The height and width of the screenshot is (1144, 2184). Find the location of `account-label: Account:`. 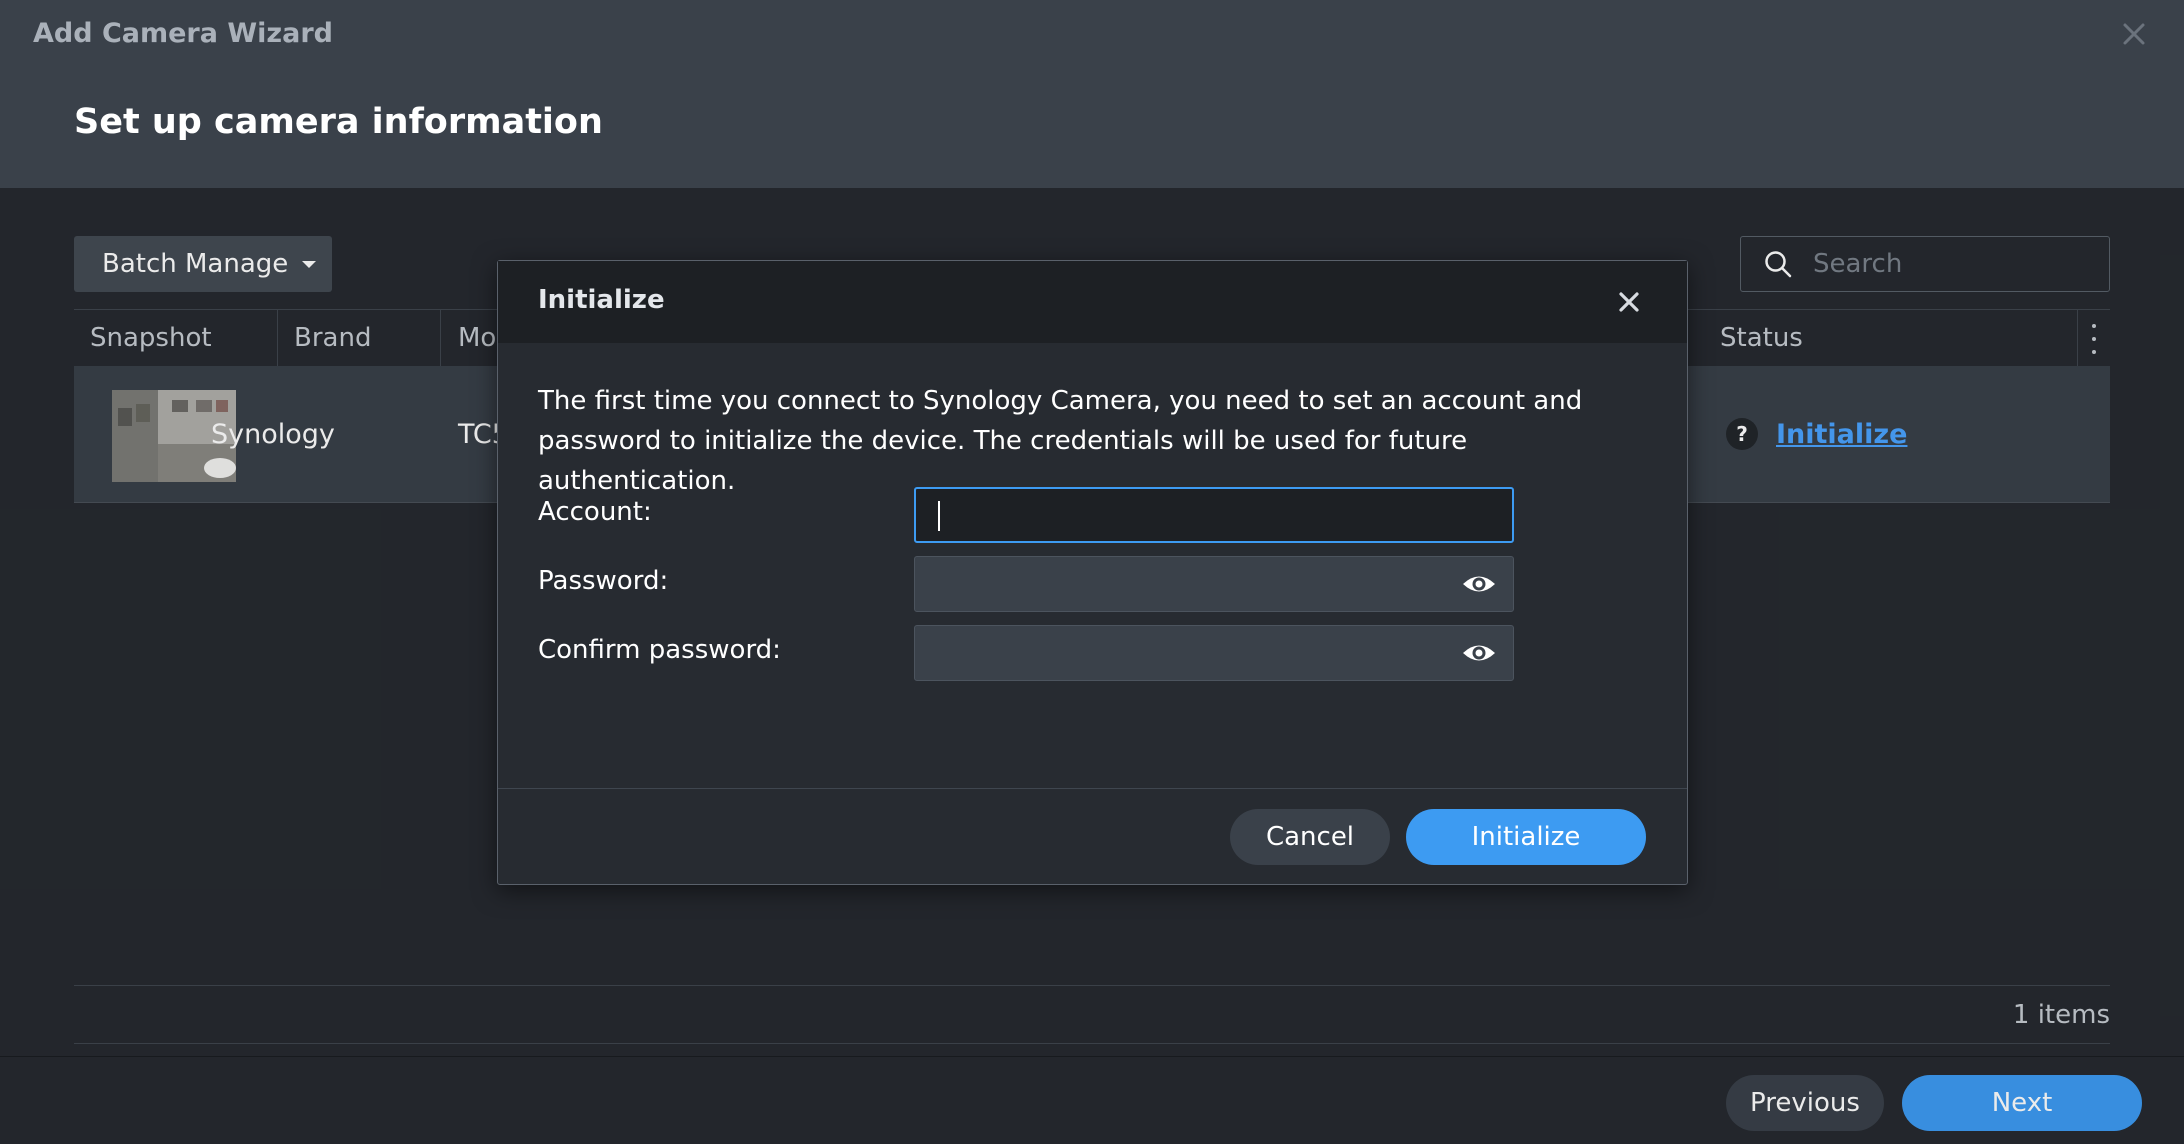

account-label: Account: is located at coordinates (595, 512).